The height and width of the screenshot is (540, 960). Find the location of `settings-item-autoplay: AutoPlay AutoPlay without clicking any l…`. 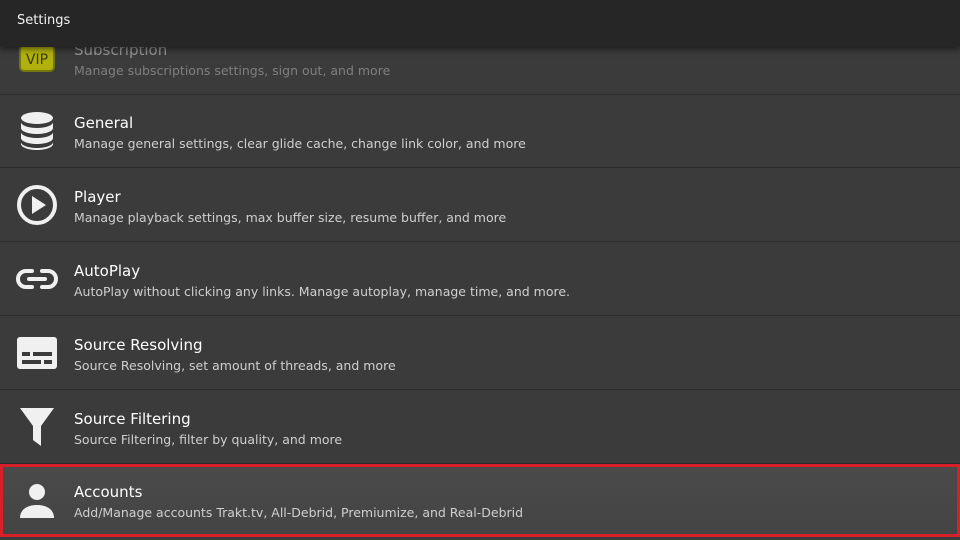

settings-item-autoplay: AutoPlay AutoPlay without clicking any l… is located at coordinates (480, 279).